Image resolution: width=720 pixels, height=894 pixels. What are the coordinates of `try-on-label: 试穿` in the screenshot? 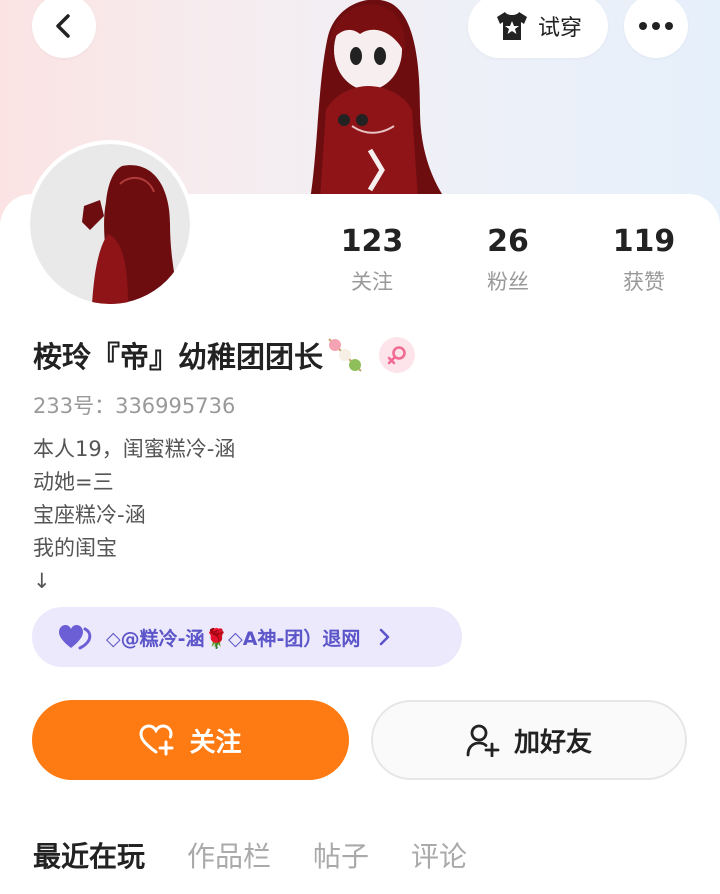 It's located at (559, 28).